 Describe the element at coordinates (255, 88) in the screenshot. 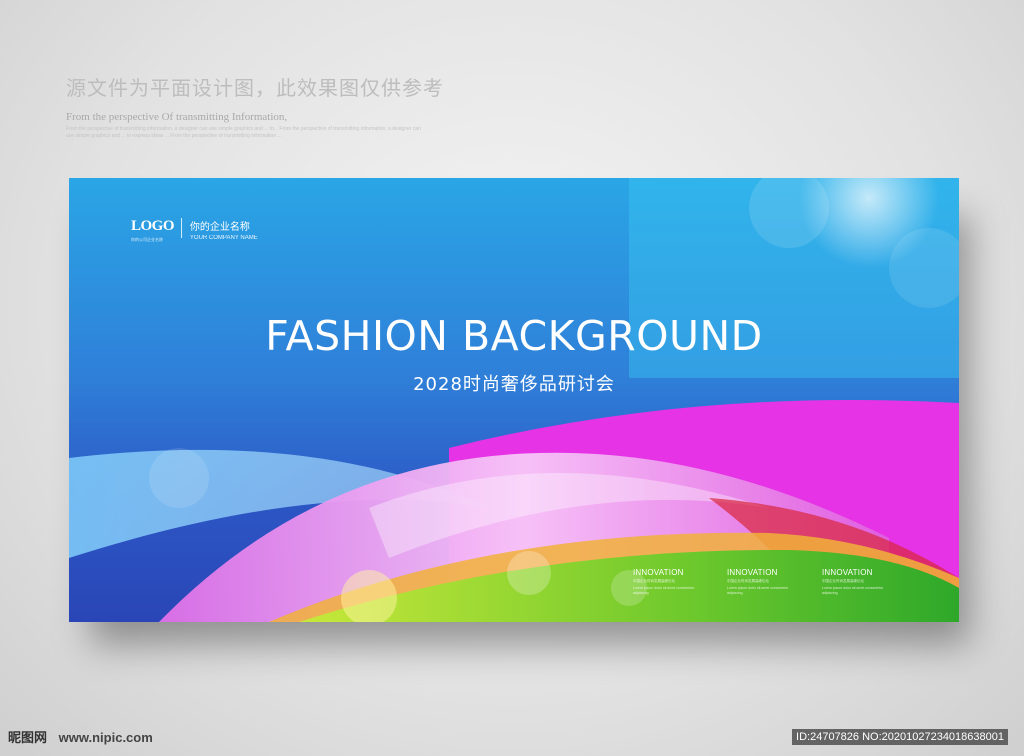

I see `header-chinese-title: 源文件为平面设计图，此效果图仅供参考` at that location.